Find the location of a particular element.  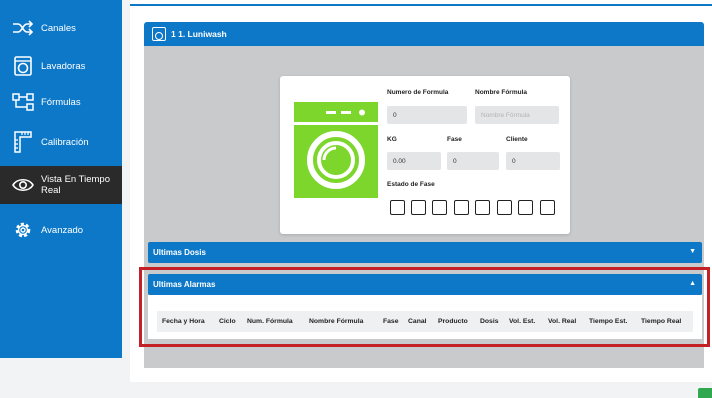

formula-number-label: Numero de Formula is located at coordinates (418, 92).